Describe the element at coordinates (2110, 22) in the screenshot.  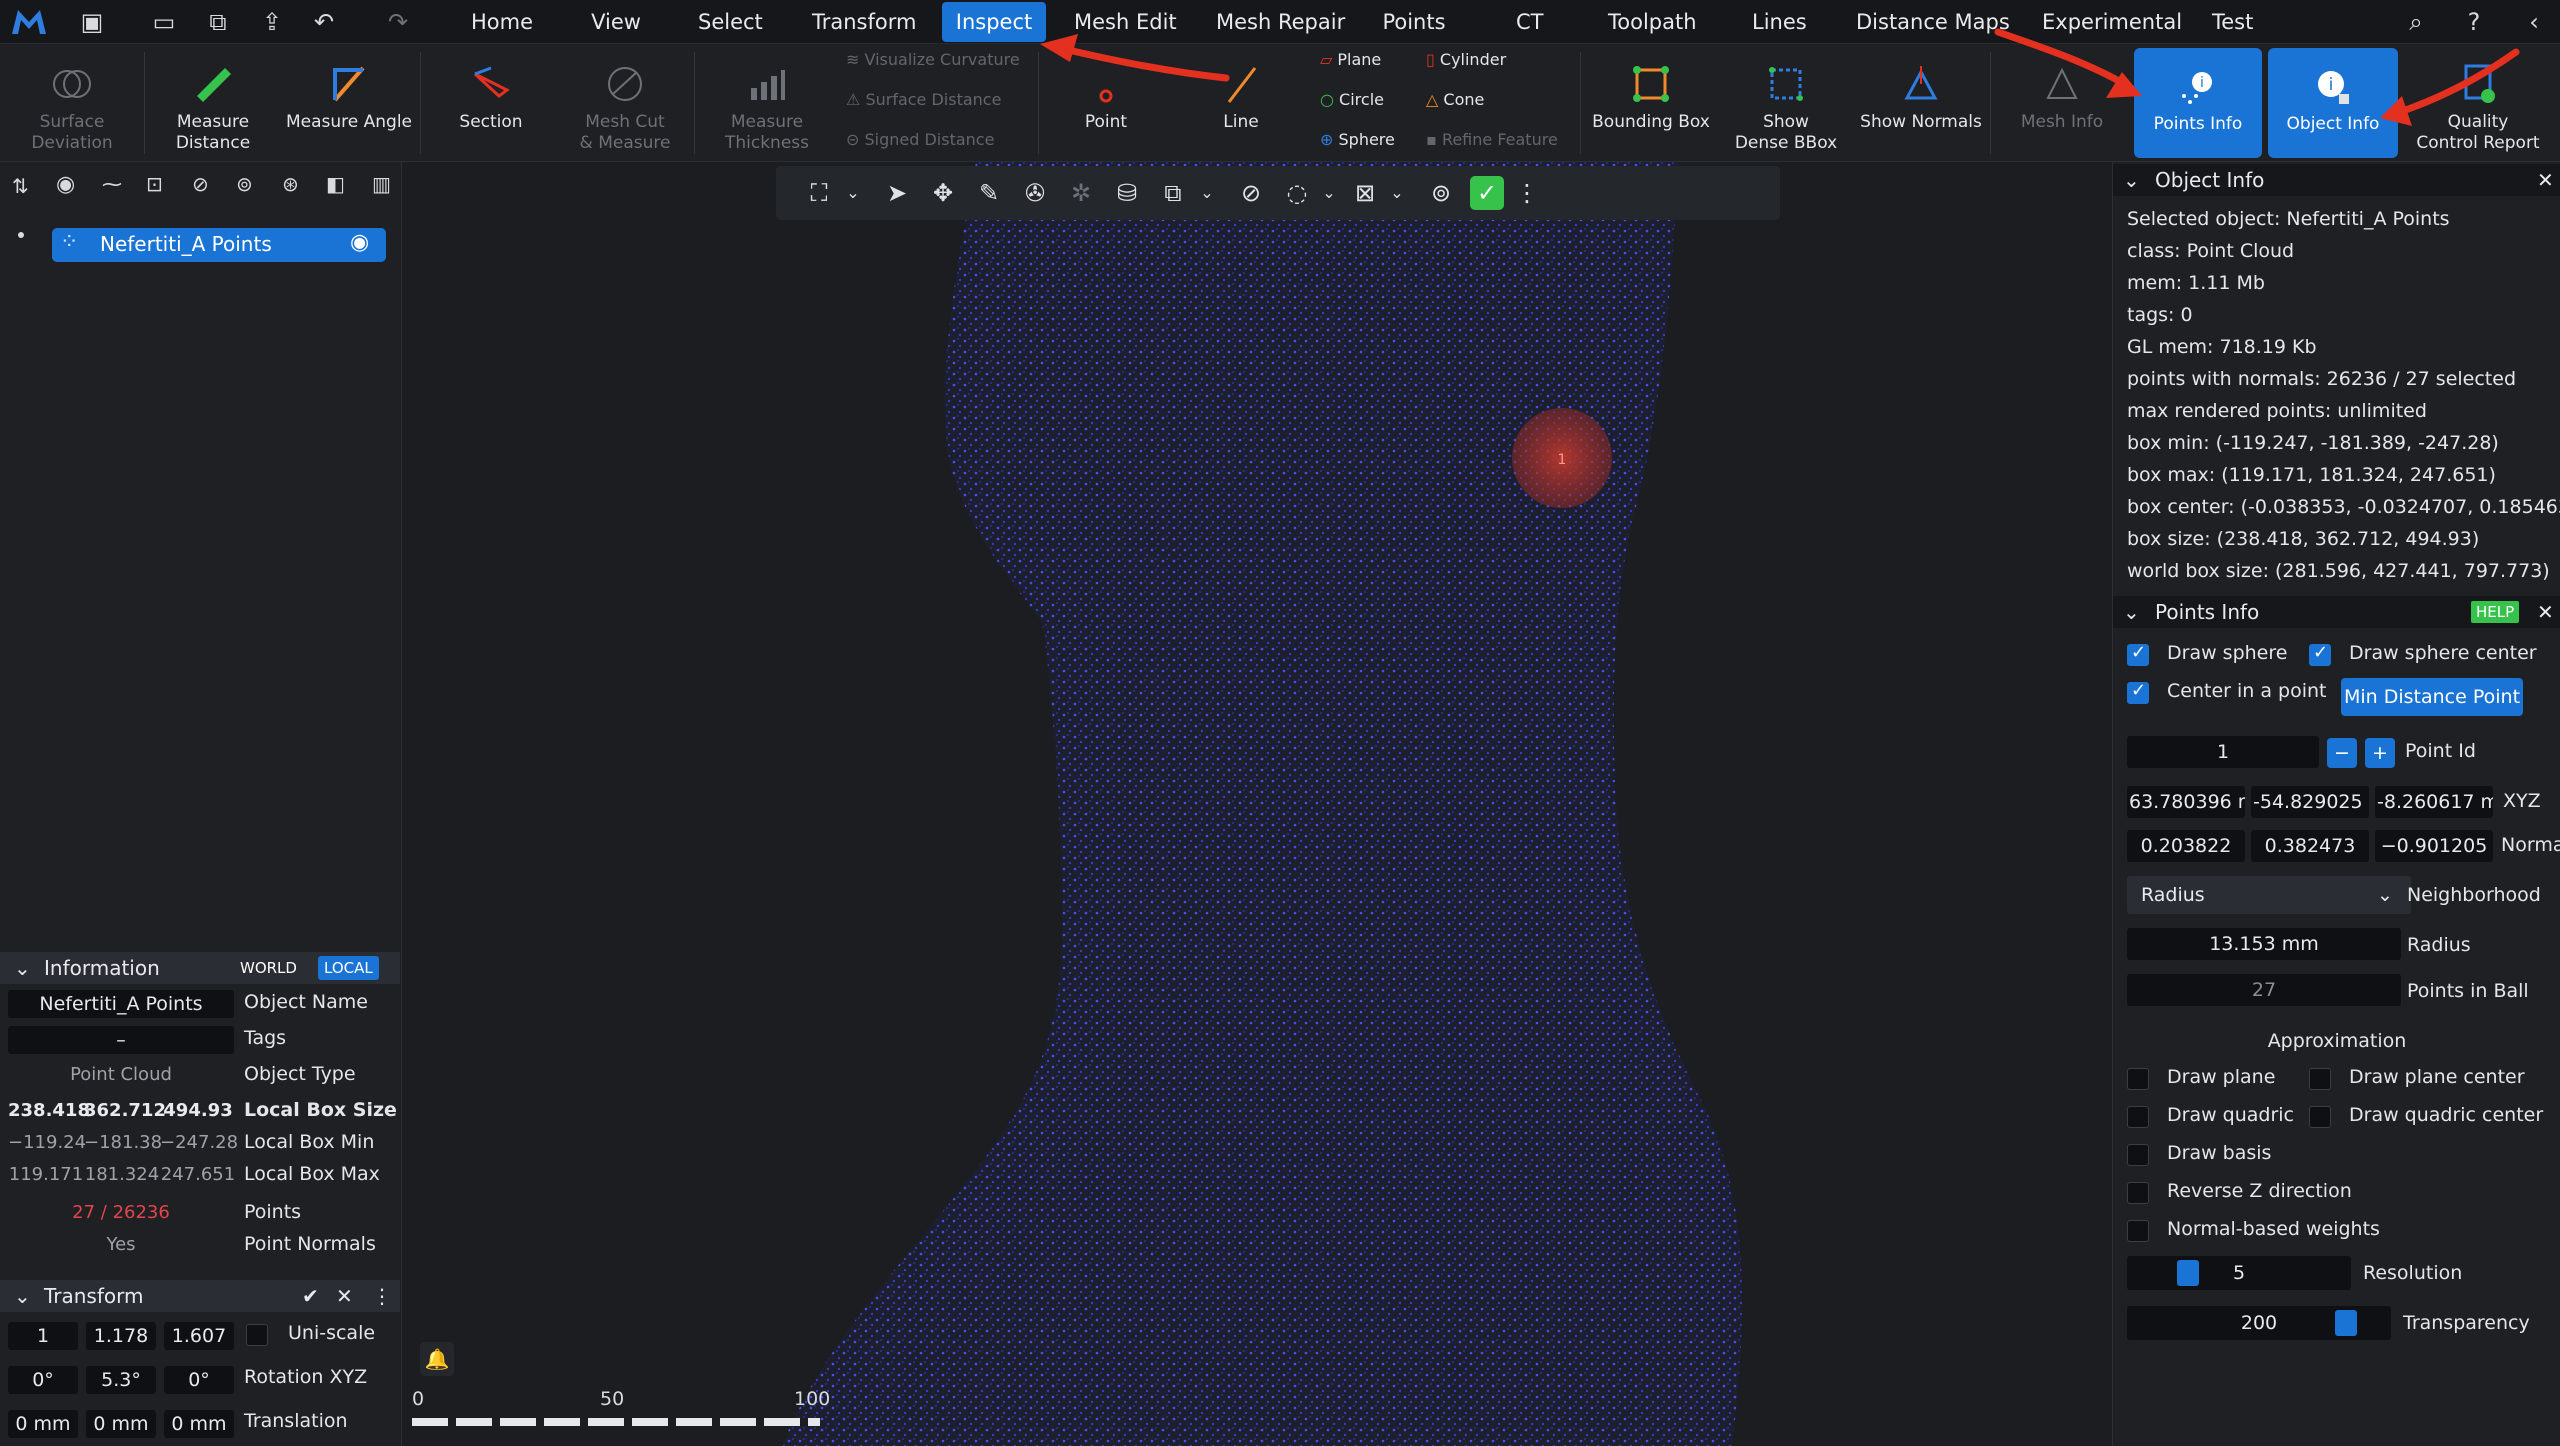
I see `menu-experimental: Experimental` at that location.